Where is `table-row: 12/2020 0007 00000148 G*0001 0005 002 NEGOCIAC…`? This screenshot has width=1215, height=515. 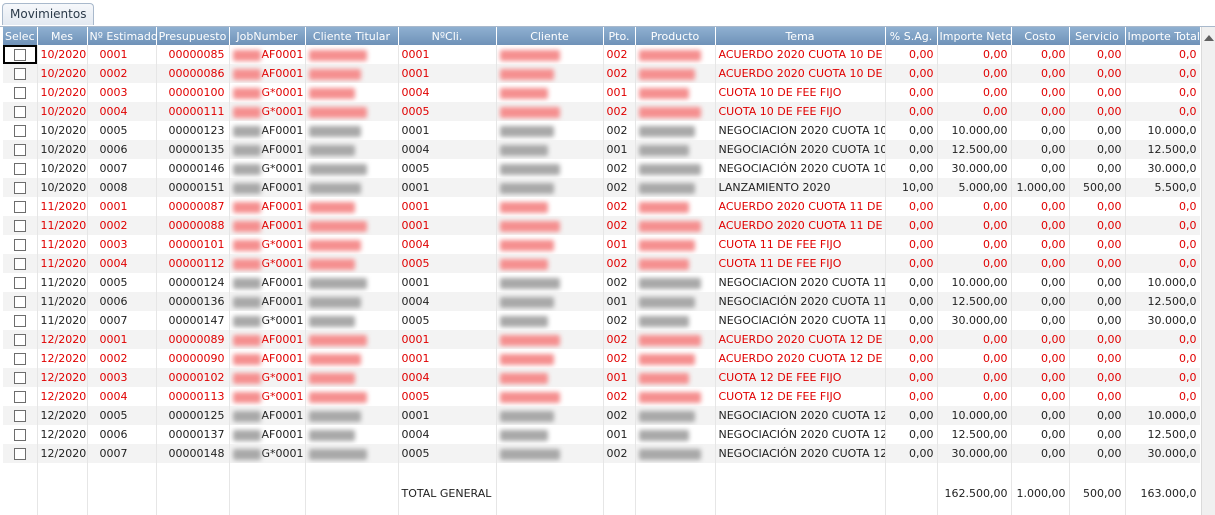
table-row: 12/2020 0007 00000148 G*0001 0005 002 NEGOCIAC… is located at coordinates (601, 453).